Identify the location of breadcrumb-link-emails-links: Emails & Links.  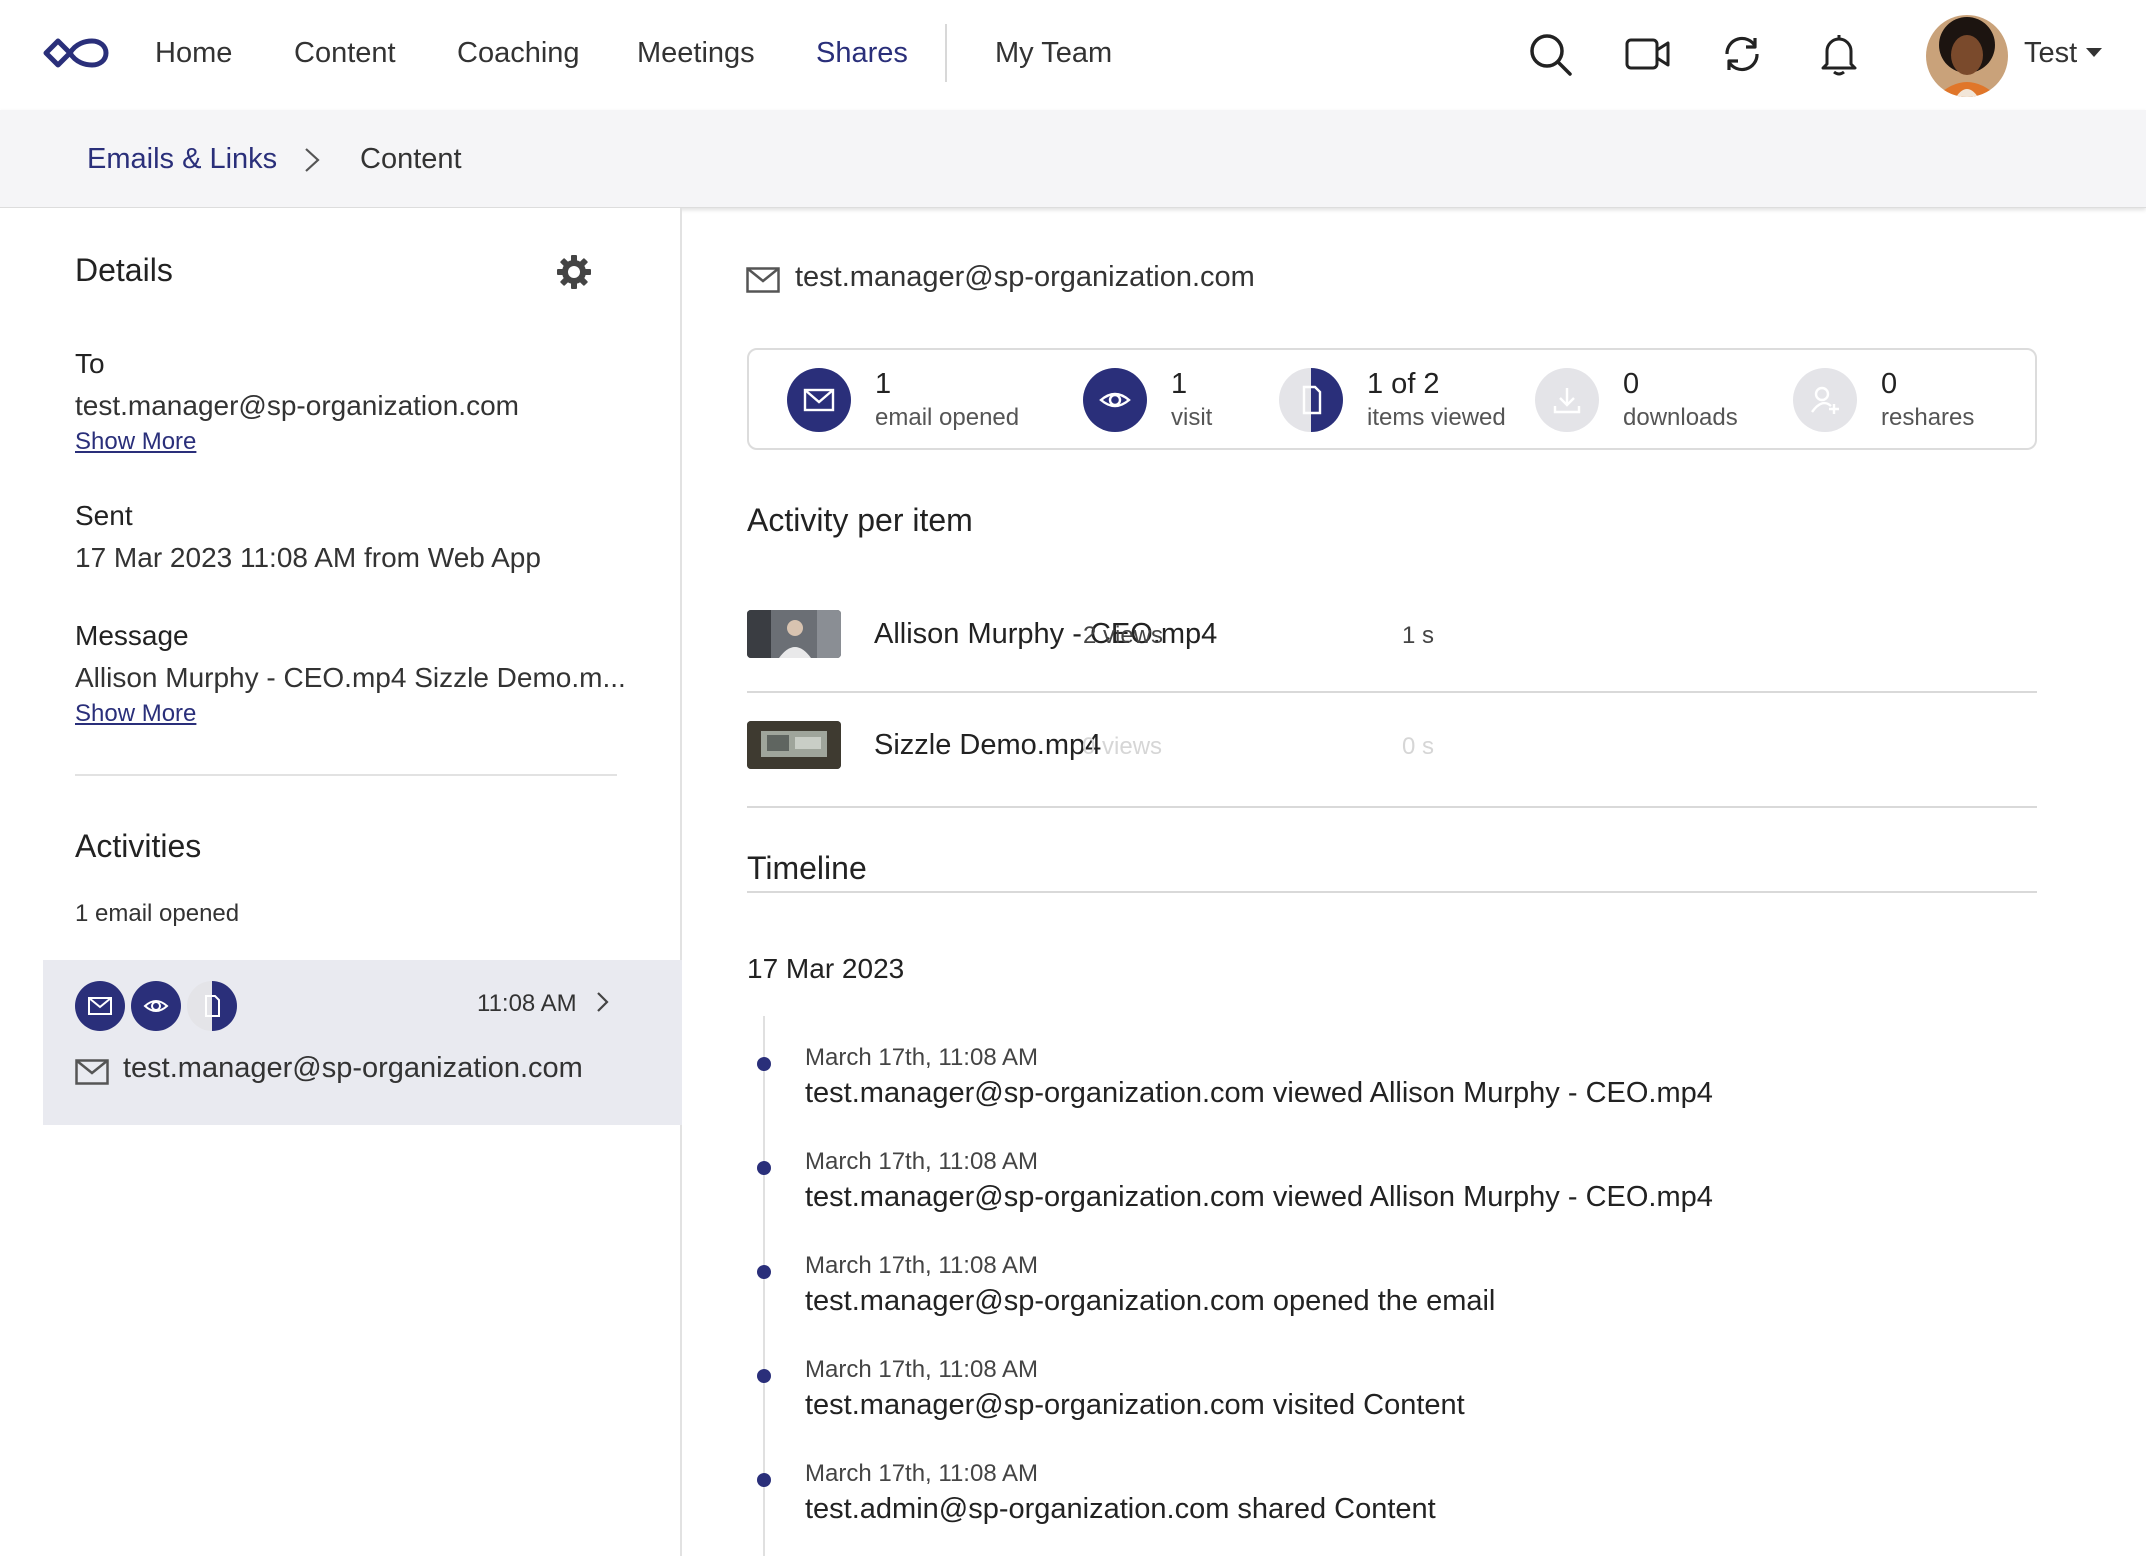
(182, 159).